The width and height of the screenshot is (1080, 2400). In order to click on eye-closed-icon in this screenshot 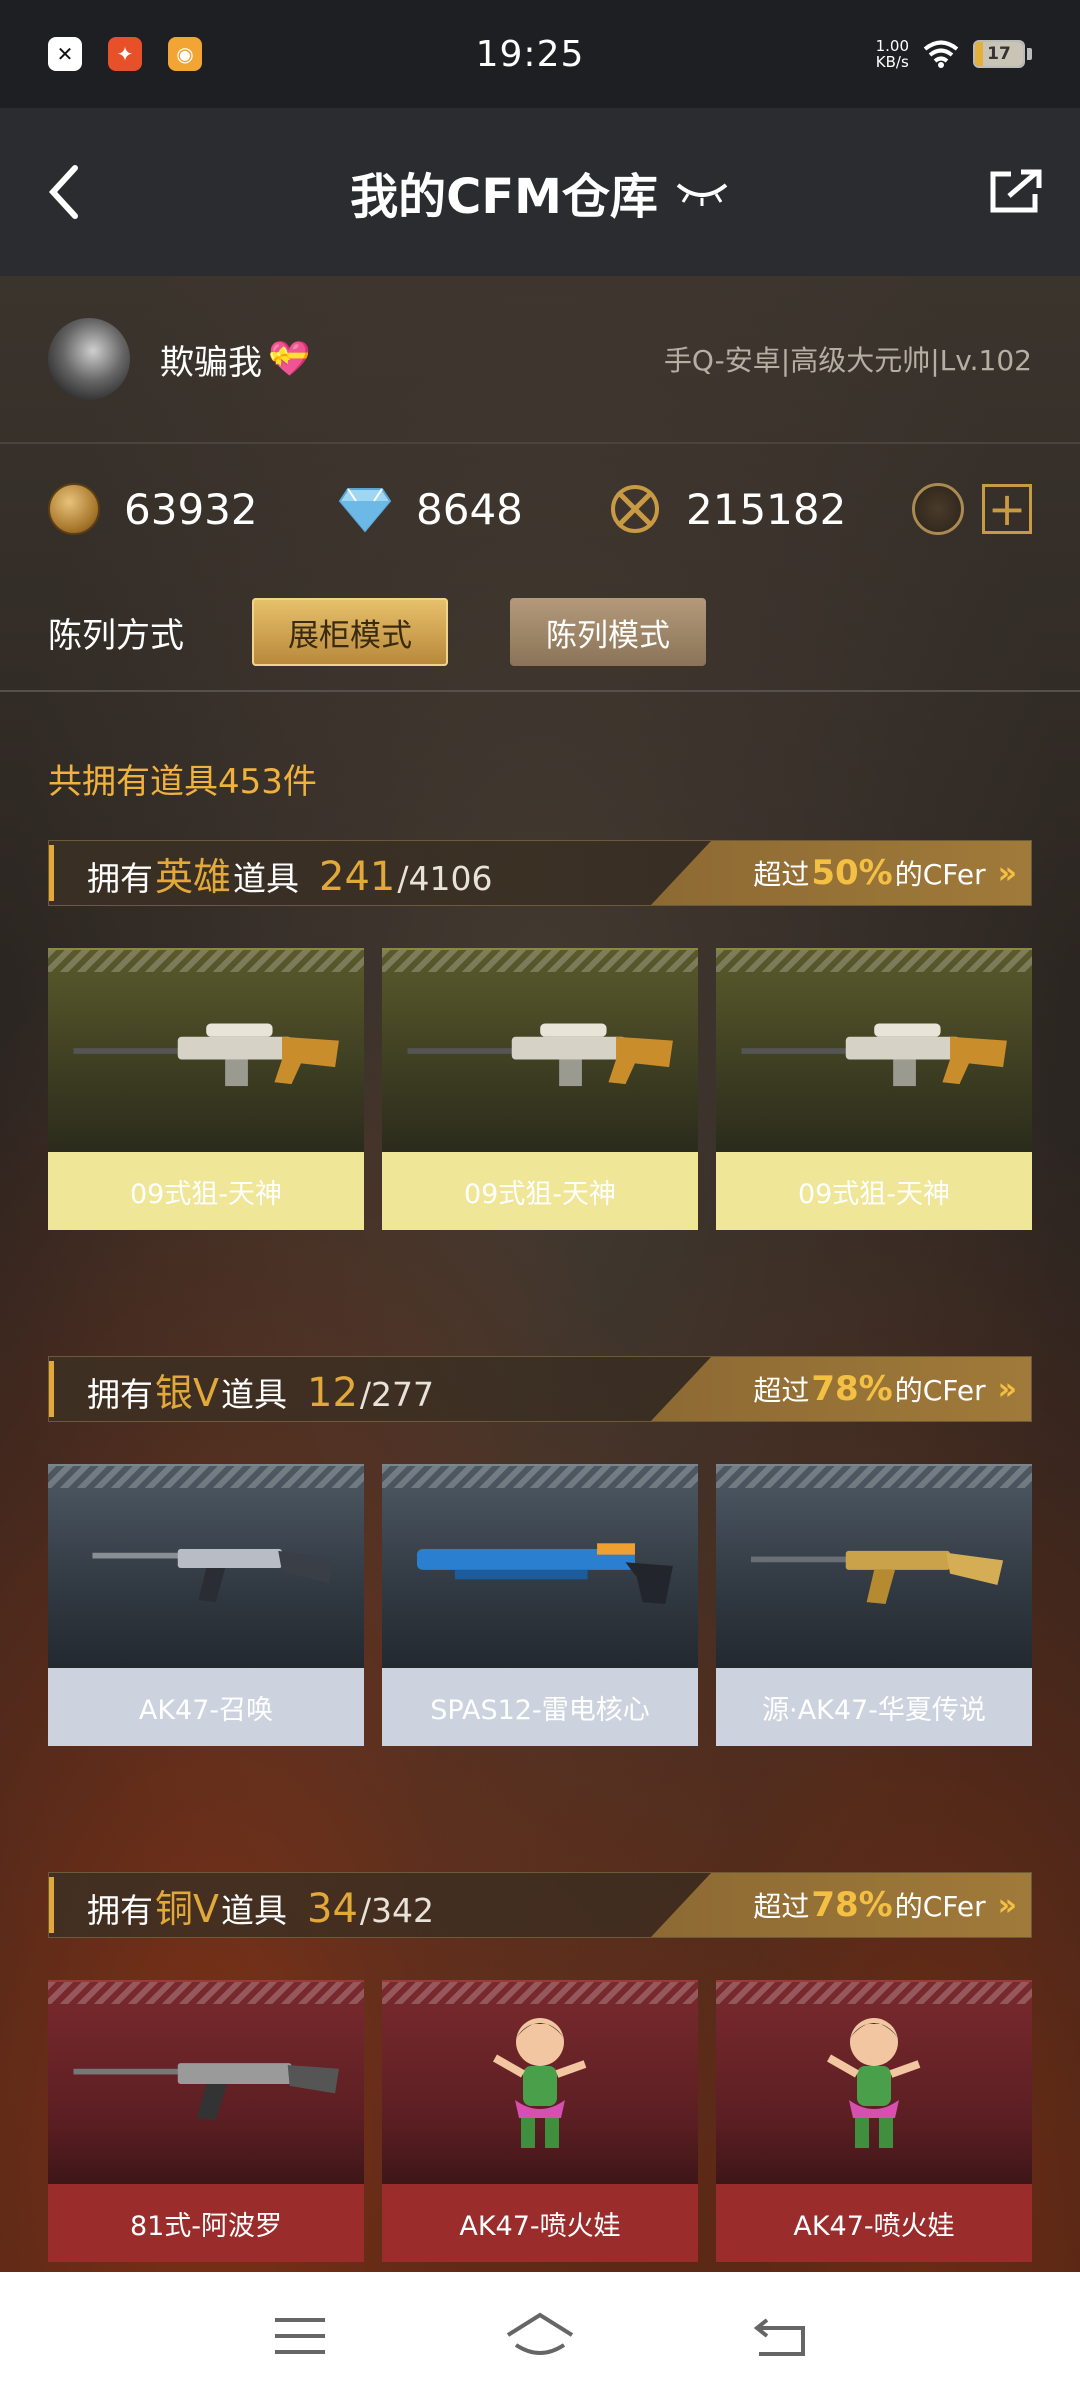, I will do `click(702, 192)`.